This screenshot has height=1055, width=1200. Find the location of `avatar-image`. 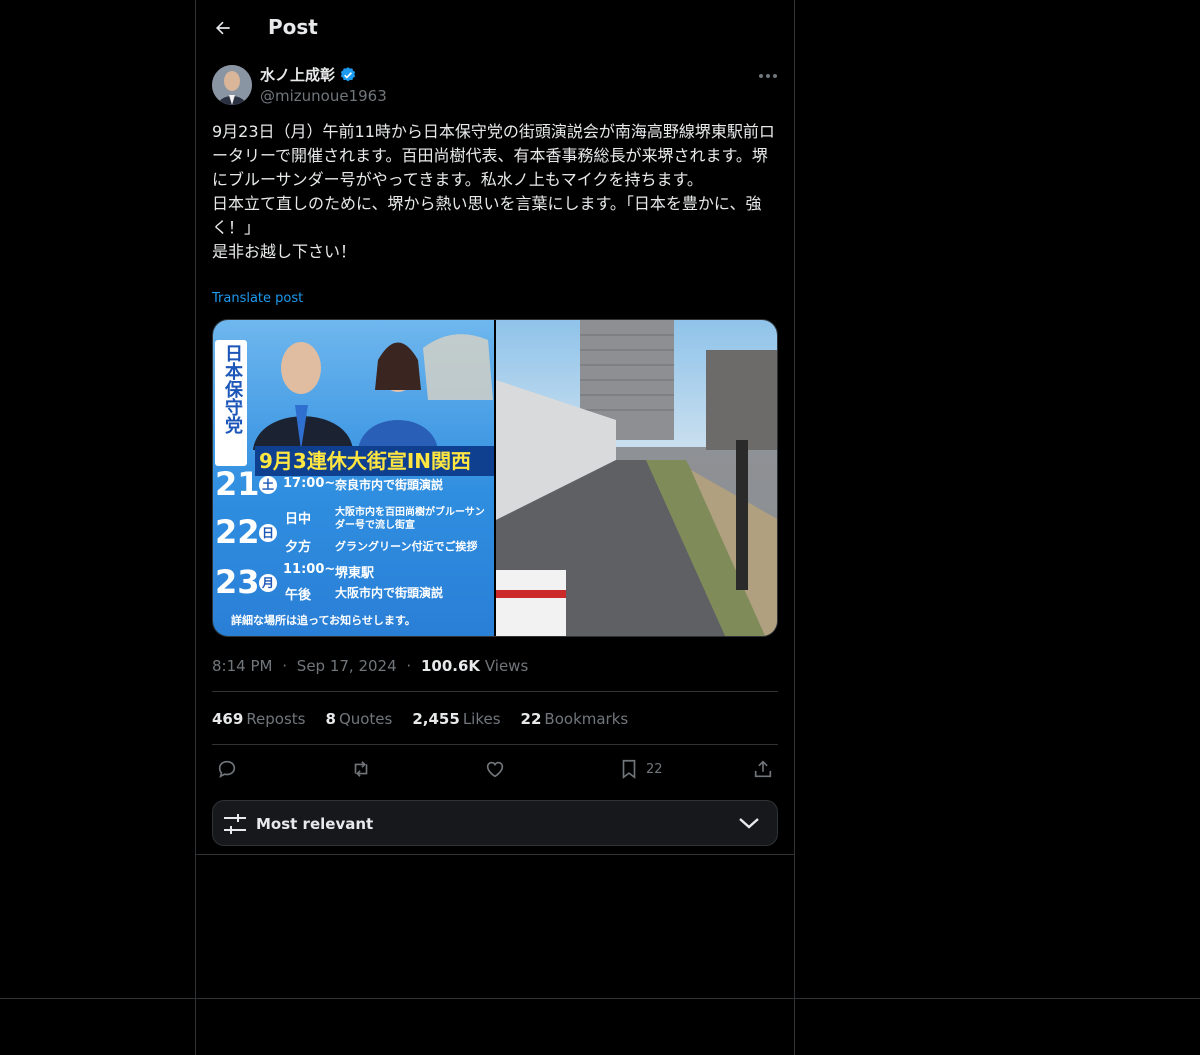

avatar-image is located at coordinates (232, 85).